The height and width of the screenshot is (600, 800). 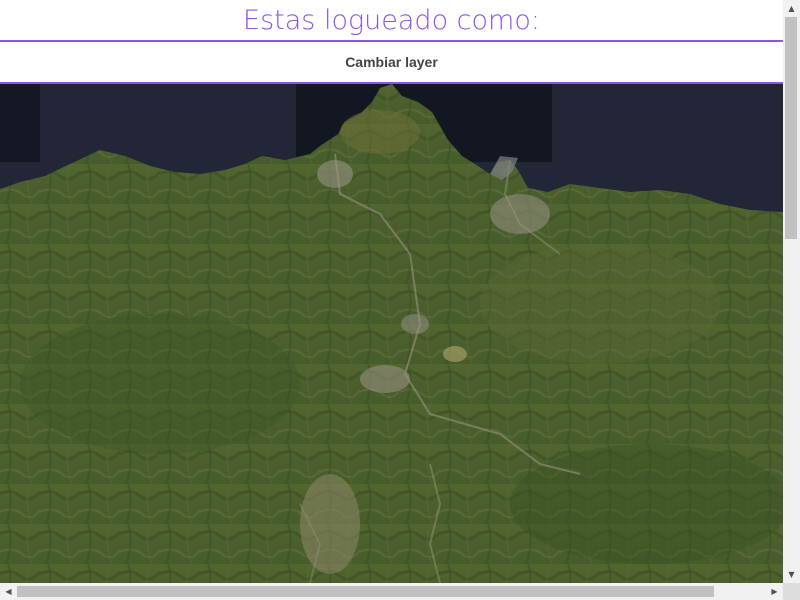 I want to click on login-status-title: Estas logueado como:, so click(x=391, y=21).